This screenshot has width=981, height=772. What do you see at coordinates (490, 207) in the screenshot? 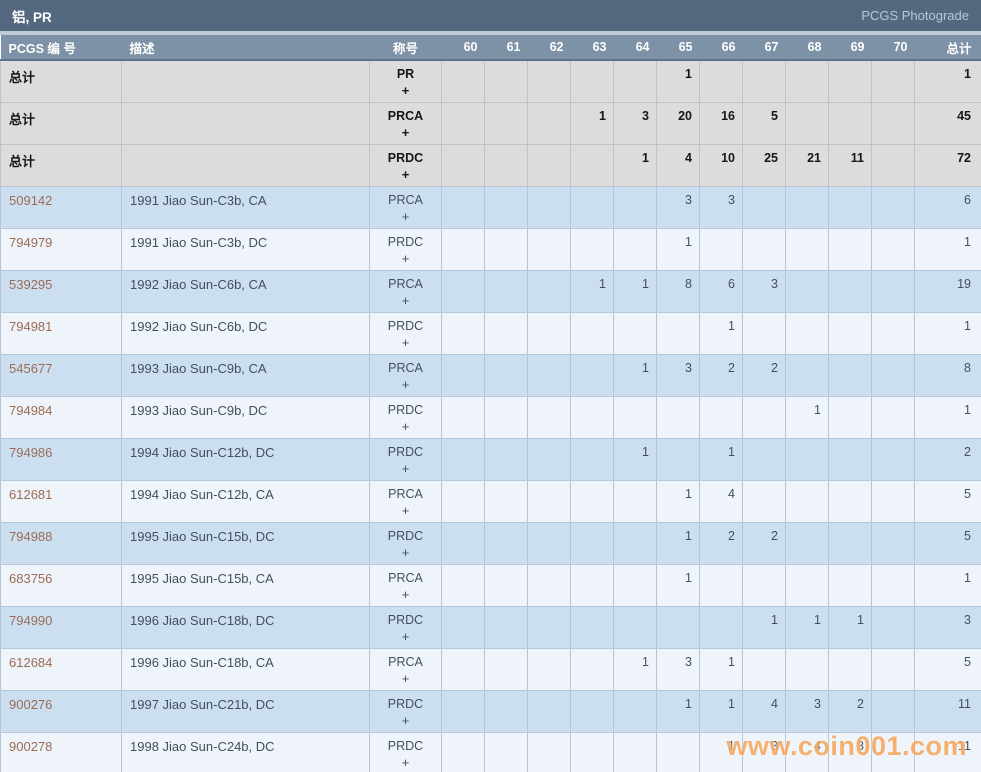
I see `table-row: 509142 1991 Jiao Sun-C3b, CA PRCA +3 3 6` at bounding box center [490, 207].